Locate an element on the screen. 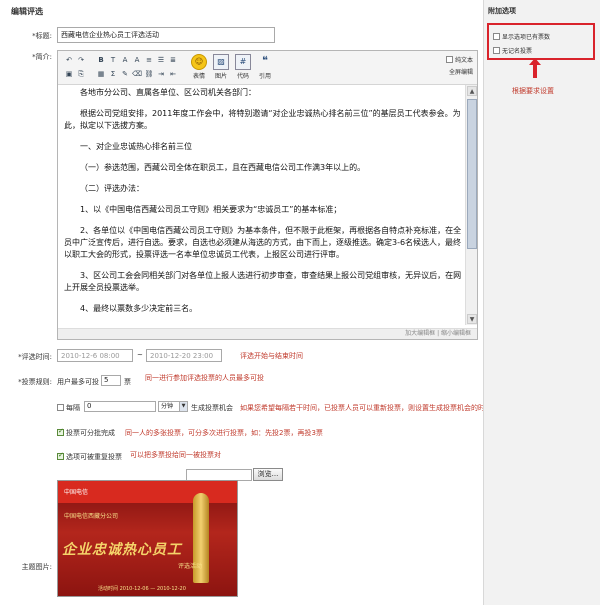 This screenshot has width=600, height=605. link-icon: ⛓ is located at coordinates (149, 74).